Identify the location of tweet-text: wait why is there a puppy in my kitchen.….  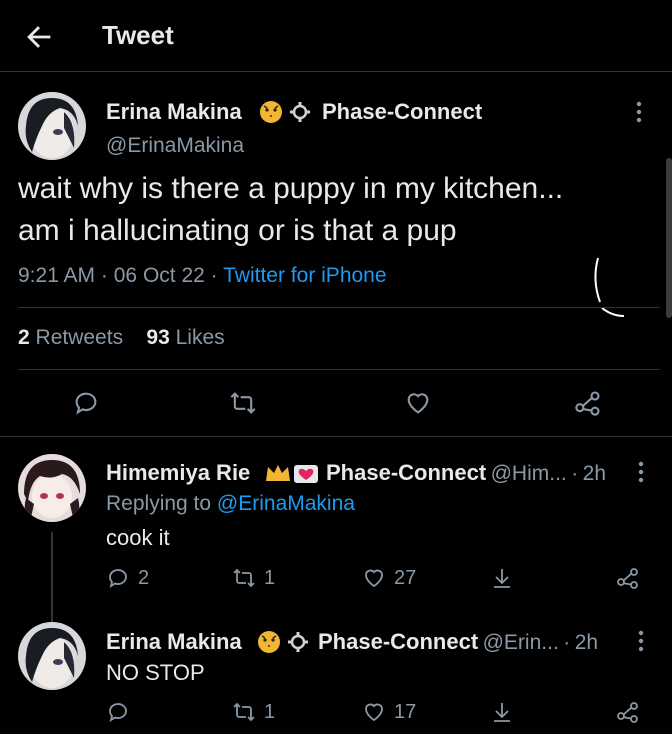
(338, 210).